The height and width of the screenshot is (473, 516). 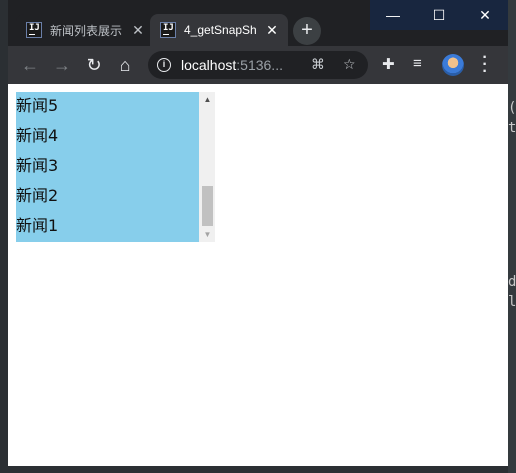 I want to click on title-bar: IJ 新闻列表展示 ✕ IJ 4_getSnapSh ✕ + — ☐ ✕, so click(x=258, y=23).